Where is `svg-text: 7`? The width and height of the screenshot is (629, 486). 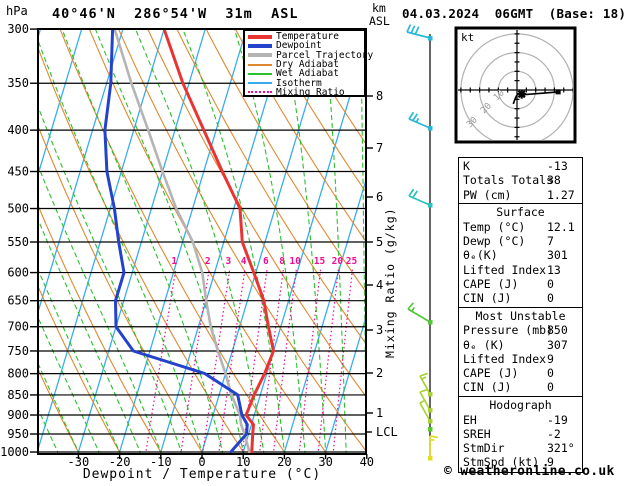
svg-text: 7 is located at coordinates (379, 148).